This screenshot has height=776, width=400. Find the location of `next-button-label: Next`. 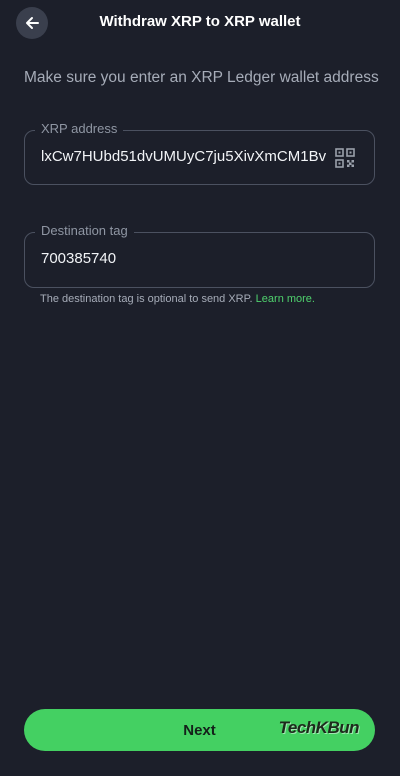

next-button-label: Next is located at coordinates (199, 730).